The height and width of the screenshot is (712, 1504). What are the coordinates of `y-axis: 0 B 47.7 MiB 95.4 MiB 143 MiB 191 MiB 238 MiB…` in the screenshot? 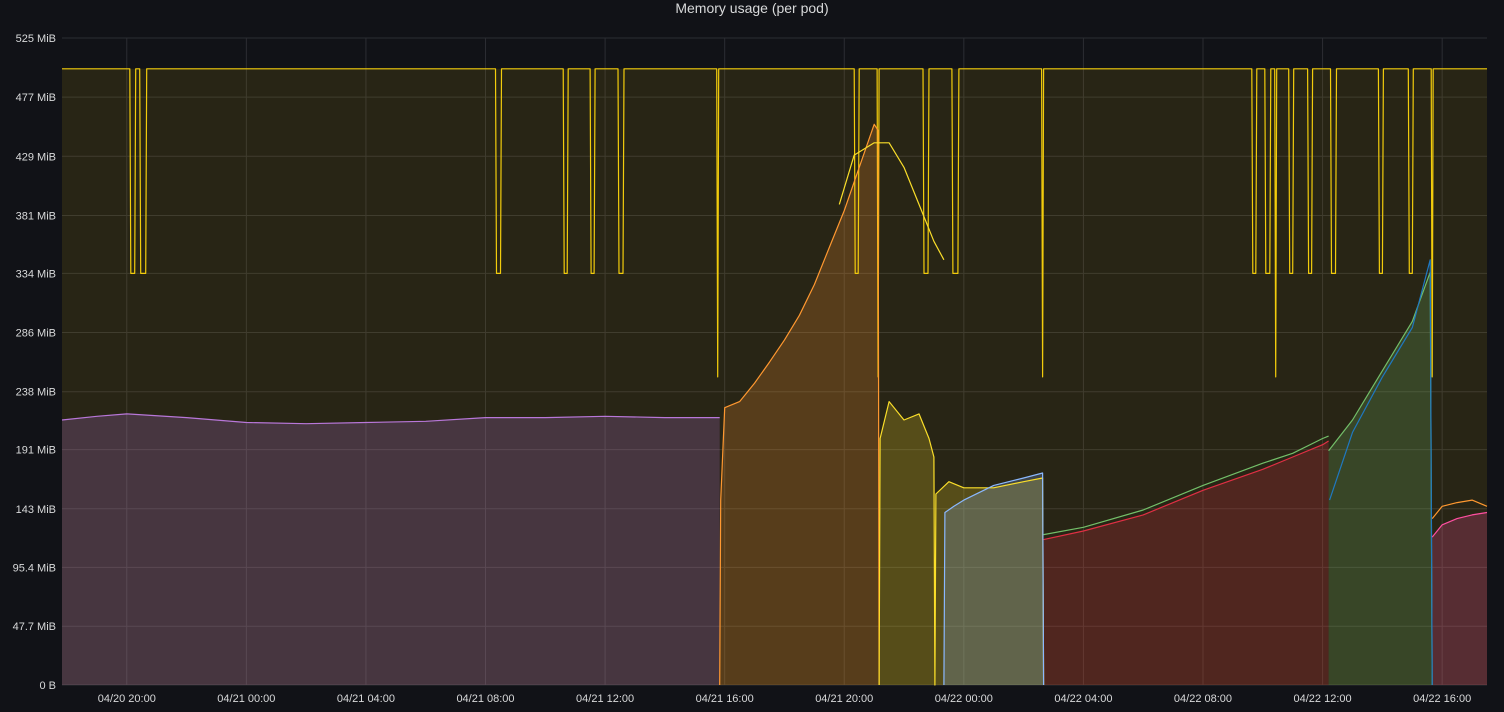 It's located at (34, 362).